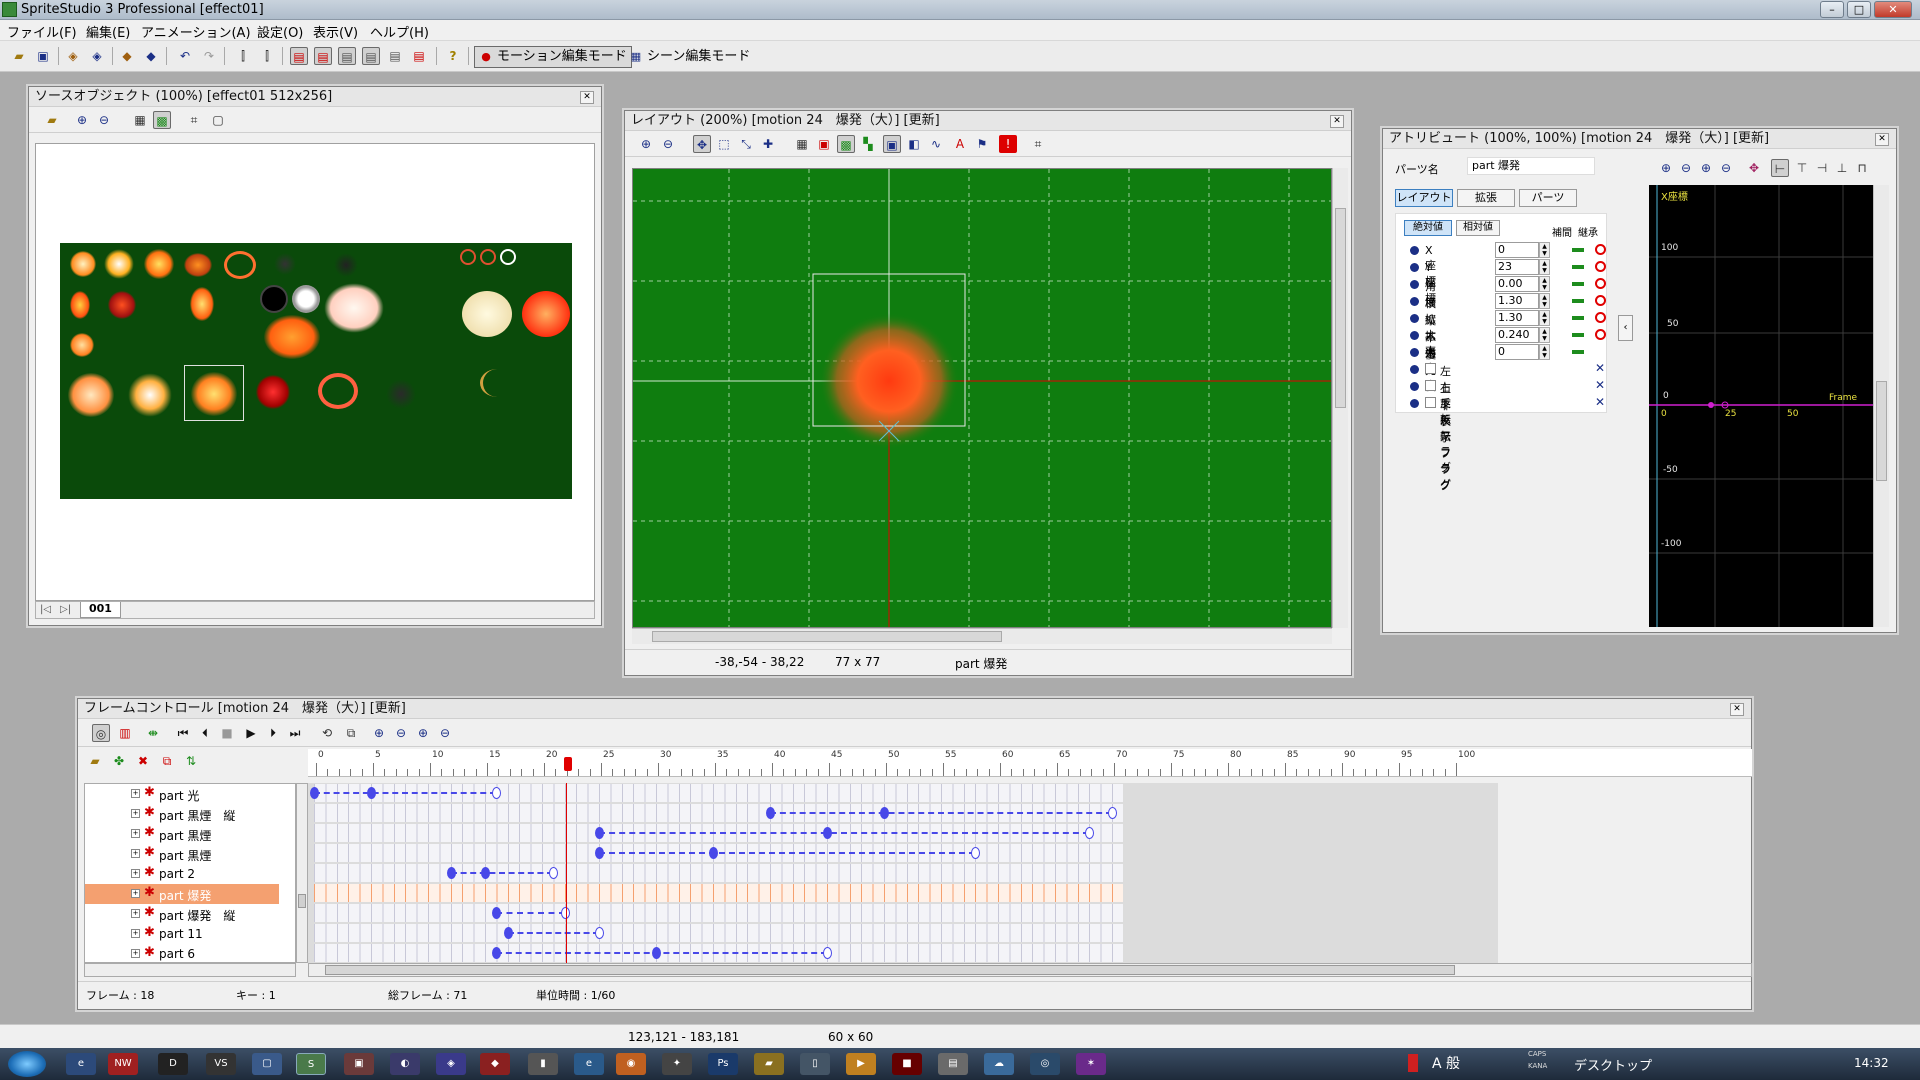 The width and height of the screenshot is (1920, 1080). What do you see at coordinates (1517, 318) in the screenshot?
I see `attr-value: 1.30` at bounding box center [1517, 318].